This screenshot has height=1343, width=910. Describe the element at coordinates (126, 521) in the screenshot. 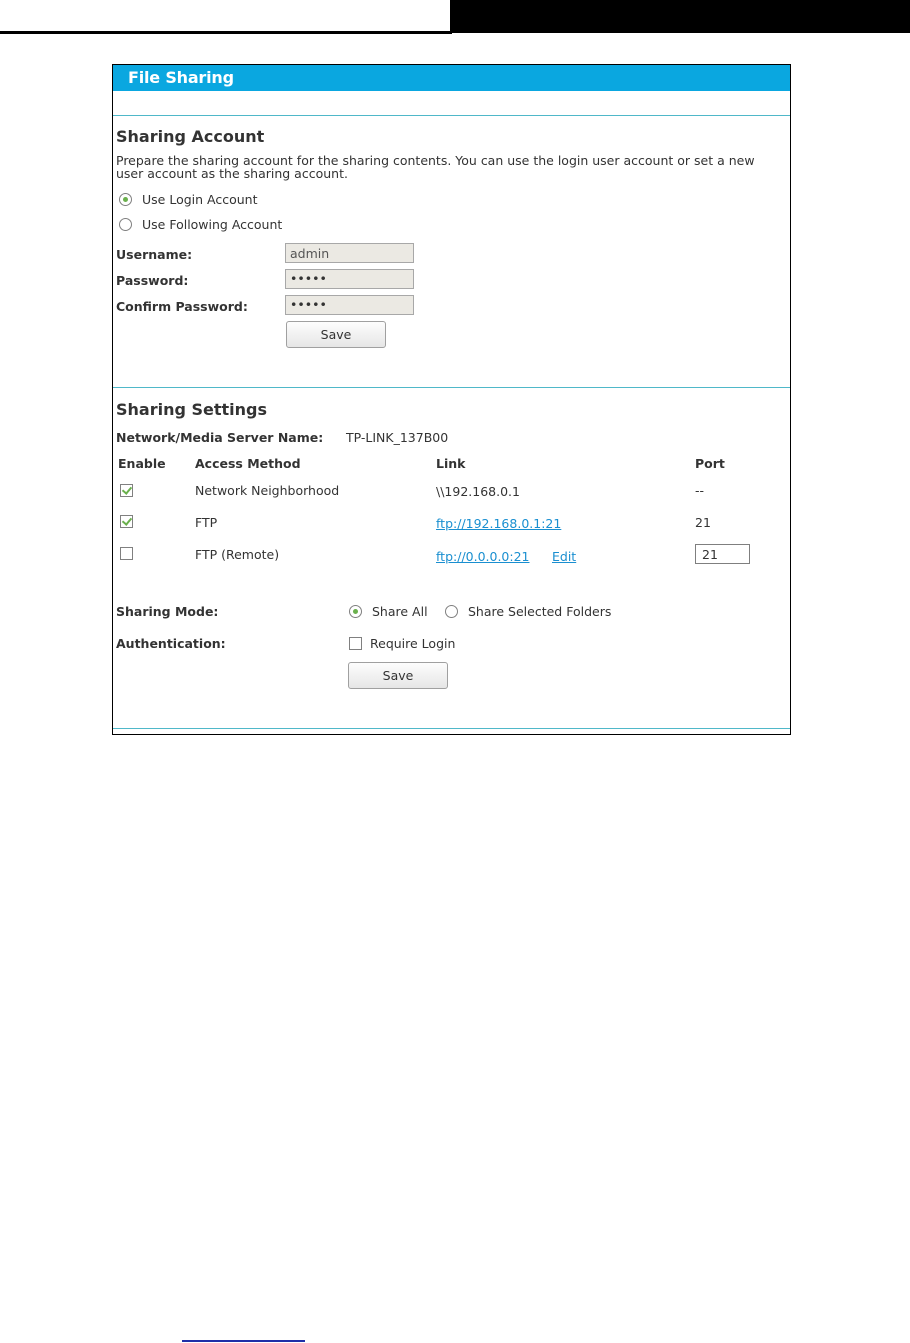

I see `enable-ftp-checkbox` at that location.